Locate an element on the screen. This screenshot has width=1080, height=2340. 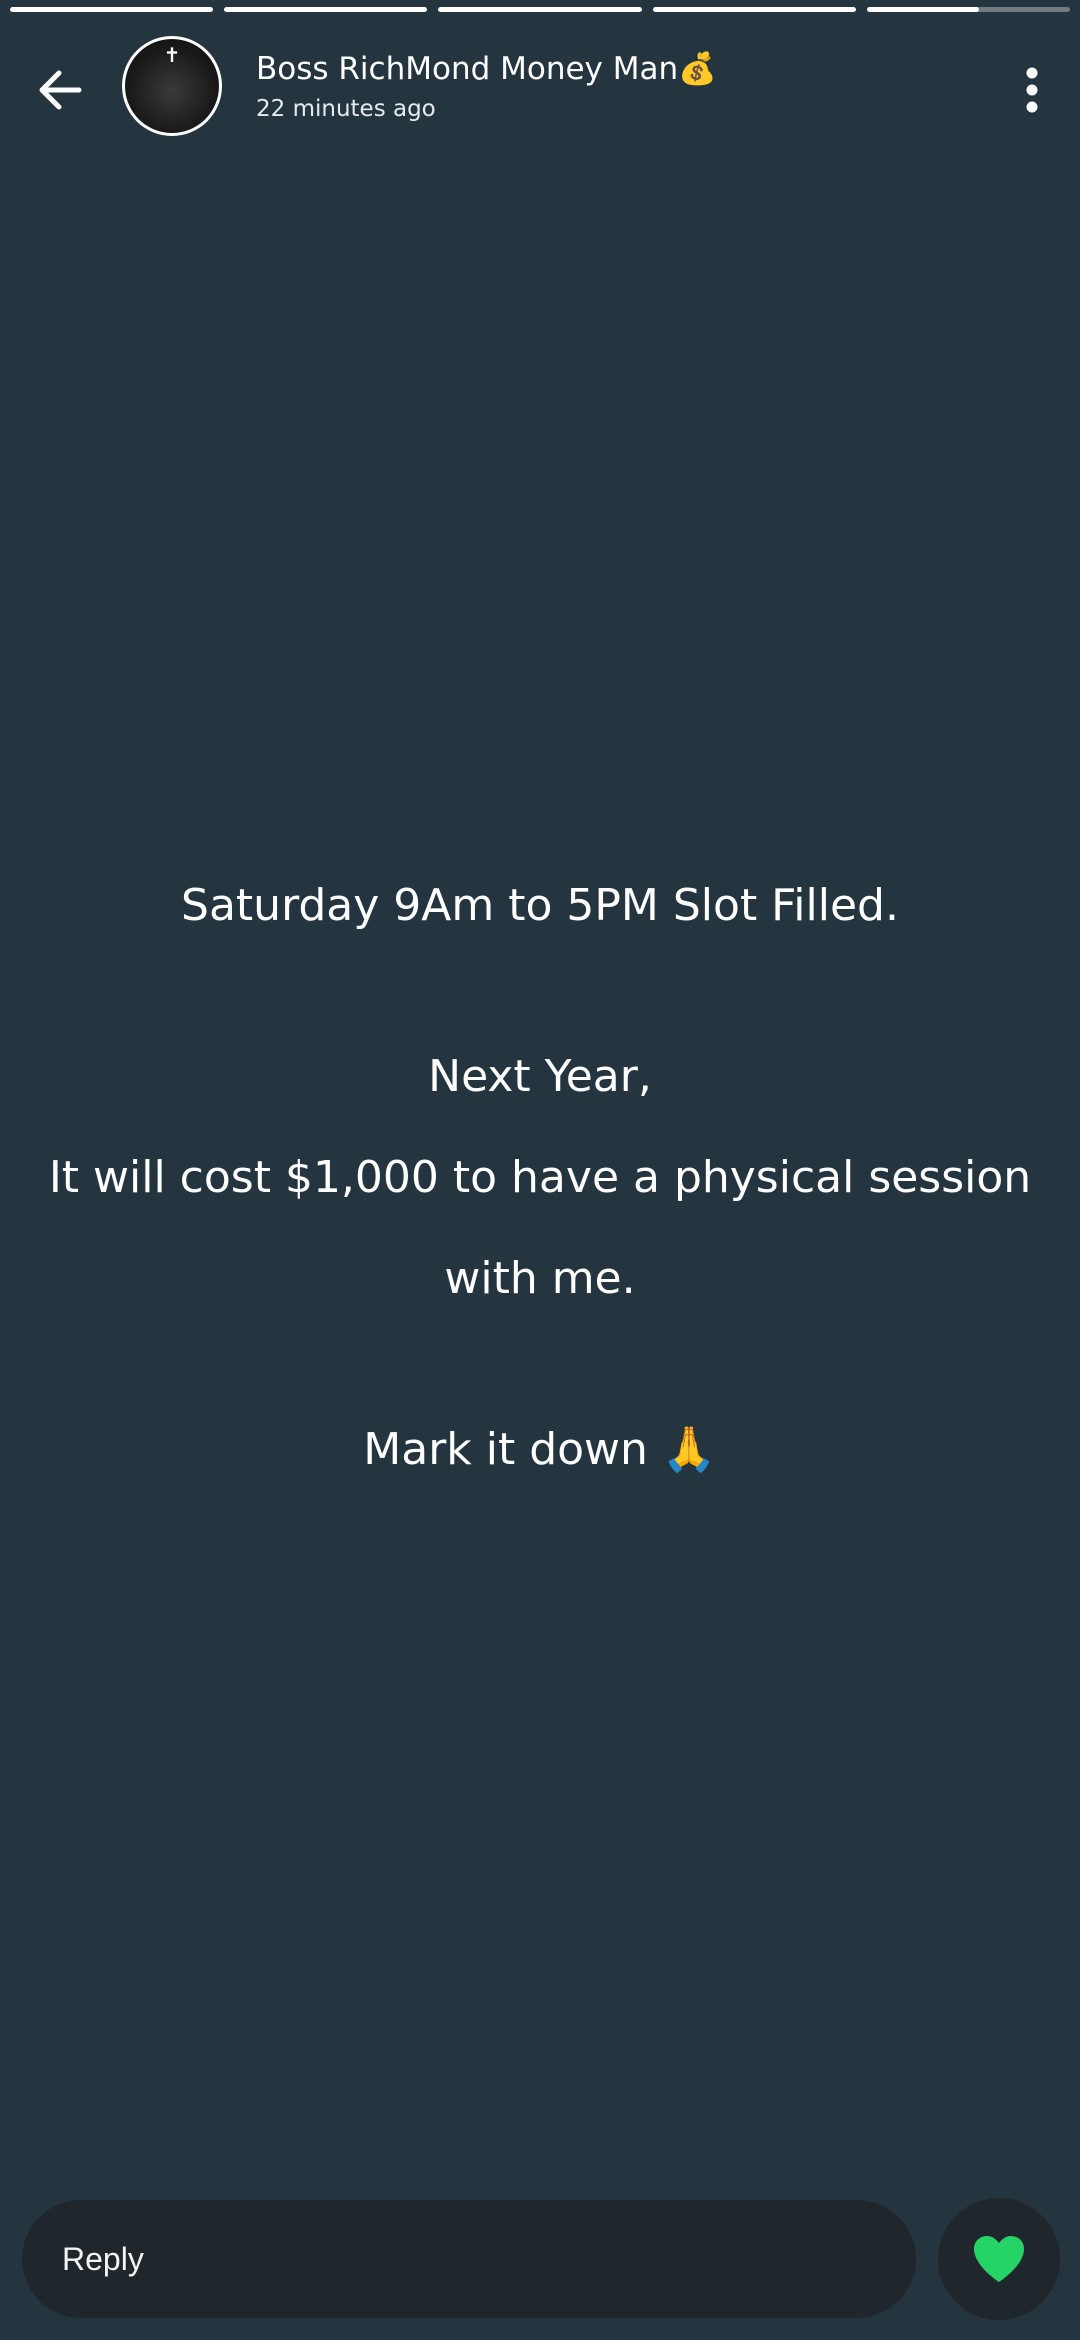
cross-icon: ✝ is located at coordinates (172, 55).